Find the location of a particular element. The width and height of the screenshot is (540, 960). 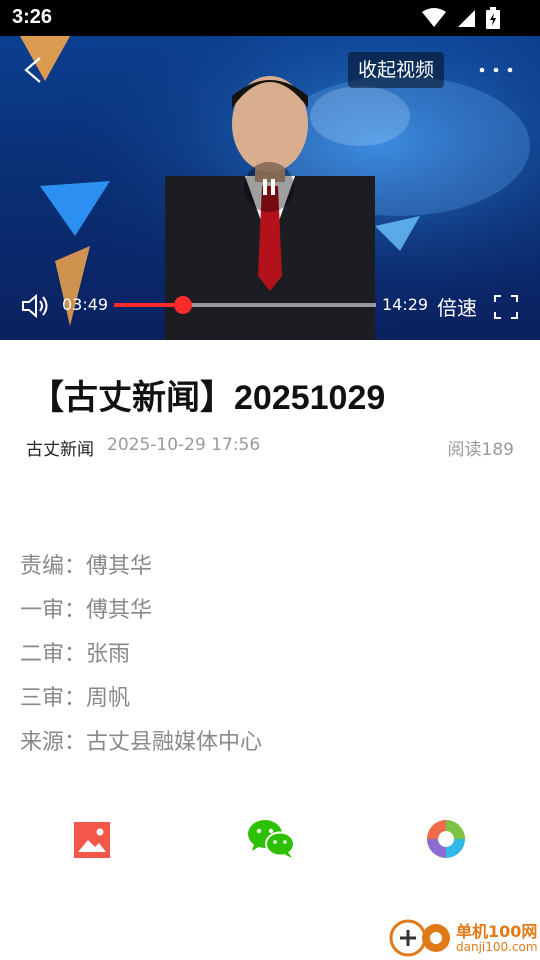

status-icons is located at coordinates (461, 18).